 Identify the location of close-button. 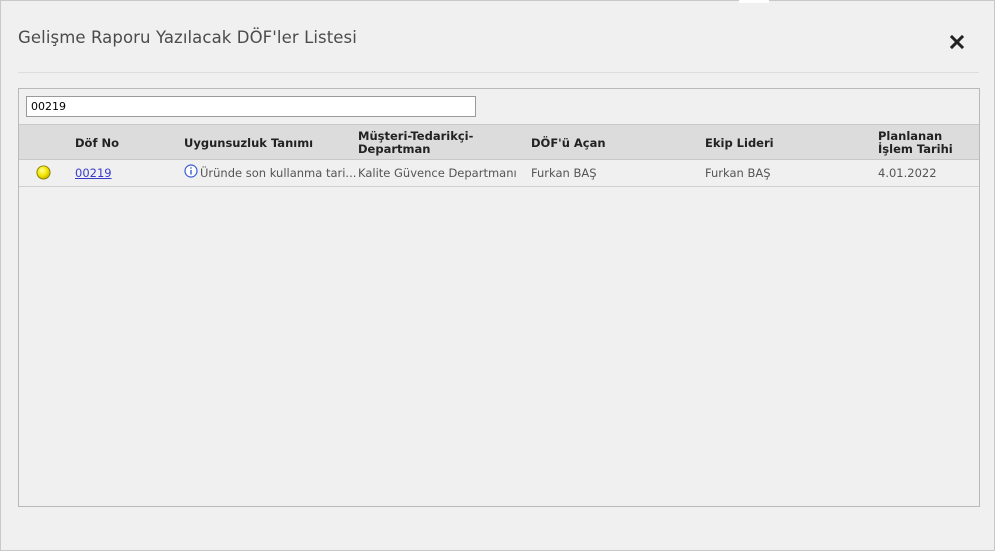
(957, 42).